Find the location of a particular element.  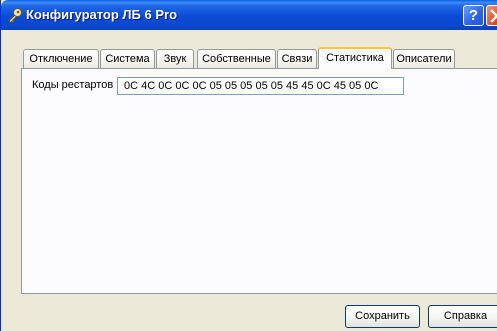

save-button: Сохранить is located at coordinates (382, 316).